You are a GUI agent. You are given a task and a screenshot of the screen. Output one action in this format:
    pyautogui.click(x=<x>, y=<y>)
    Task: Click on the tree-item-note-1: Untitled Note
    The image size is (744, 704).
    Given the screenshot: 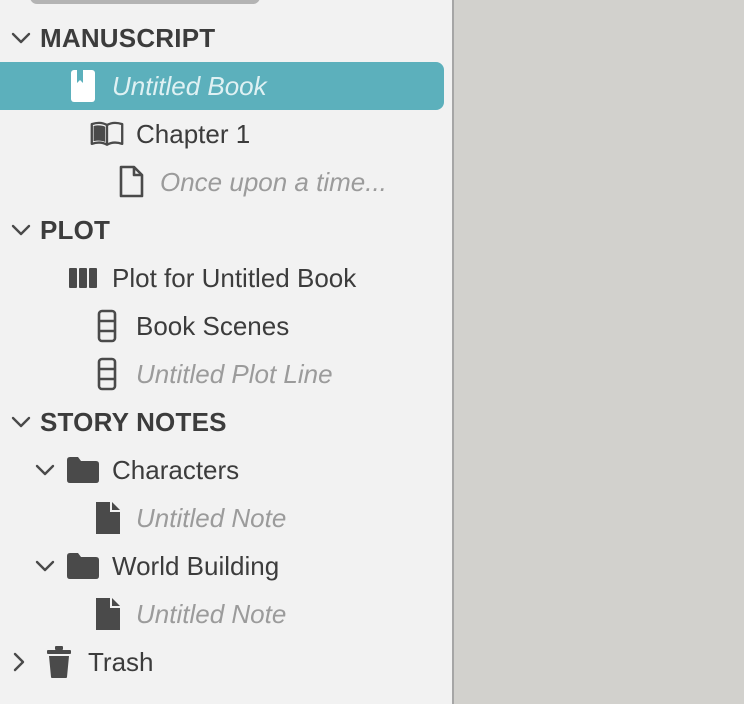 What is the action you would take?
    pyautogui.click(x=222, y=518)
    